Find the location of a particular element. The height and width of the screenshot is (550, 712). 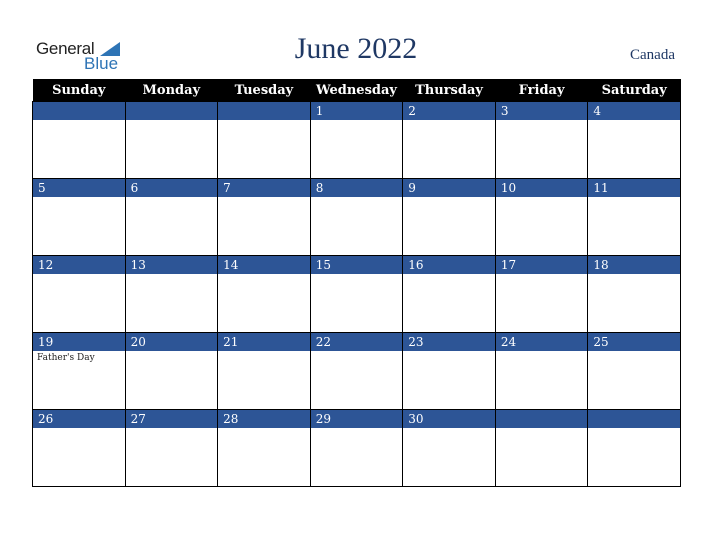

weekday-header-monday: Monday is located at coordinates (171, 90).